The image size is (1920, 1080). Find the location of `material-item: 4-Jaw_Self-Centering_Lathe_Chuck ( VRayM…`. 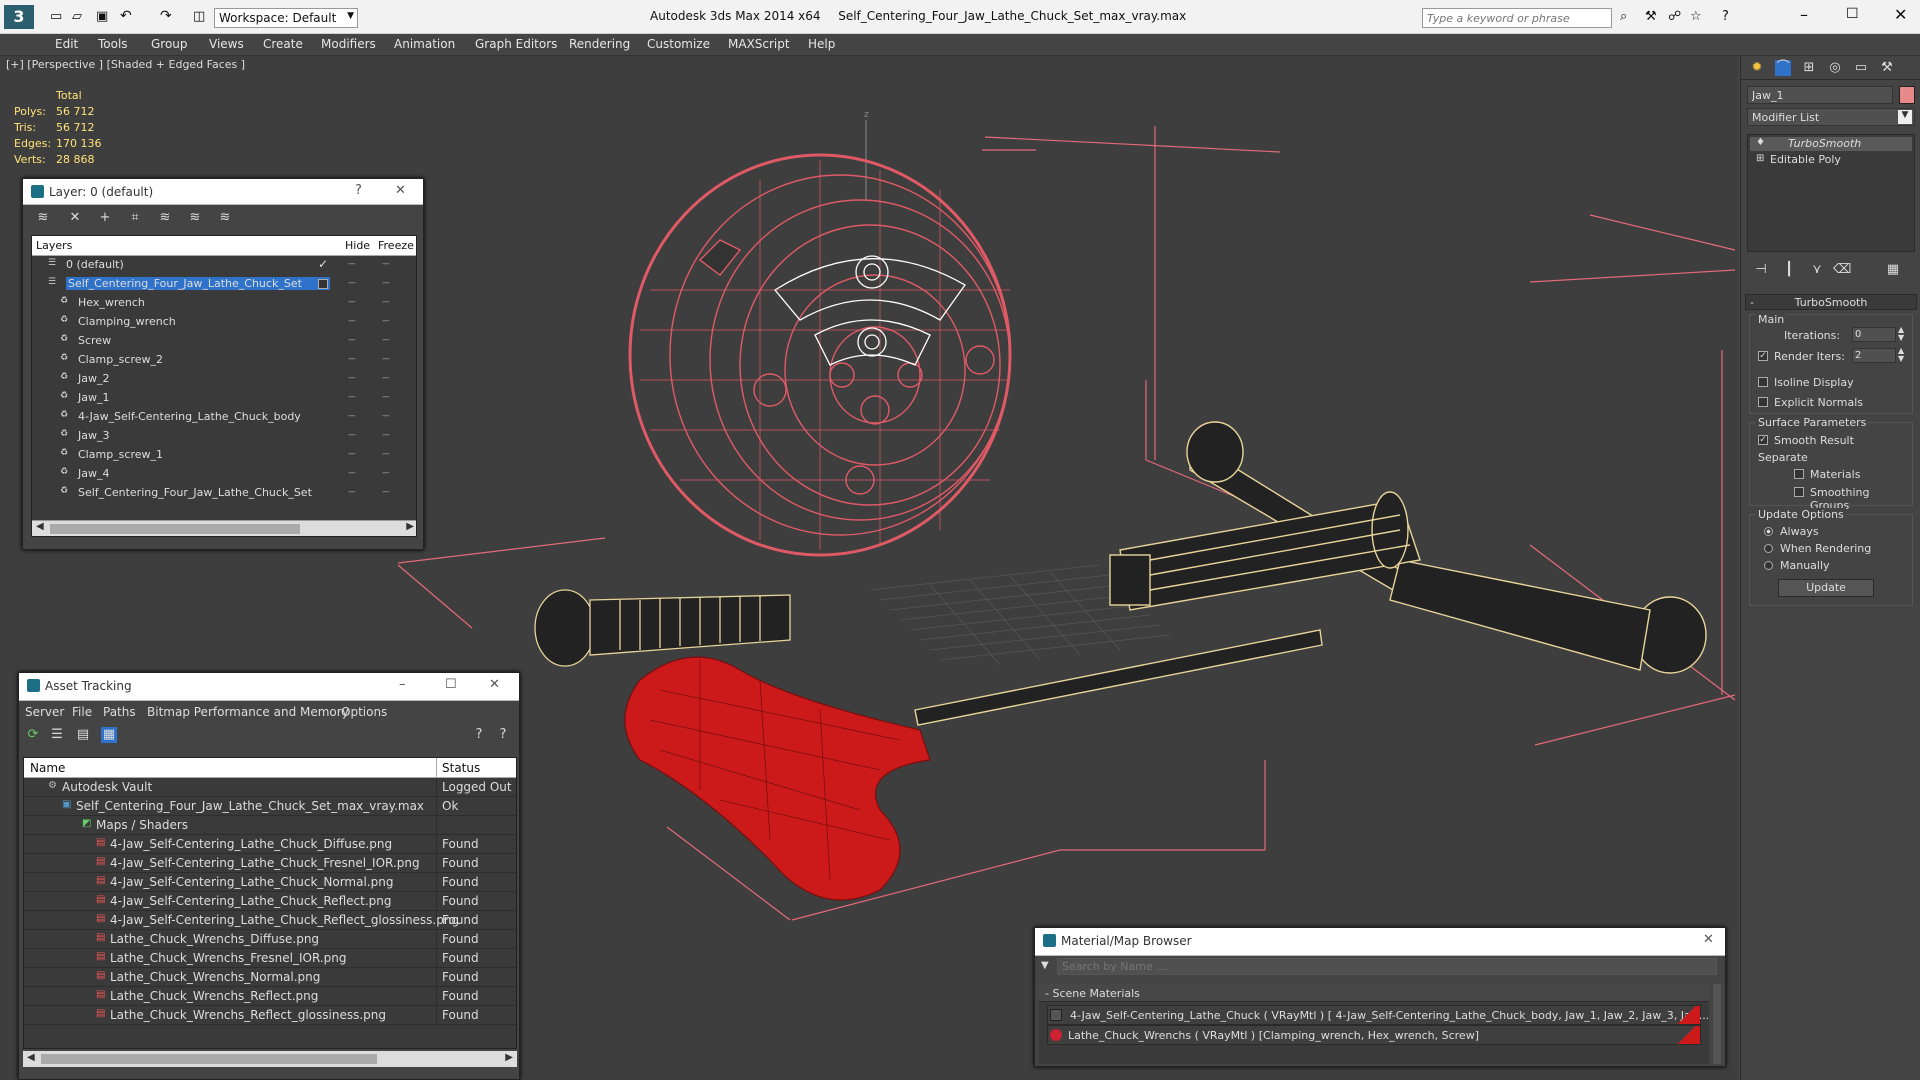

material-item: 4-Jaw_Self-Centering_Lathe_Chuck ( VRayM… is located at coordinates (1378, 1015).